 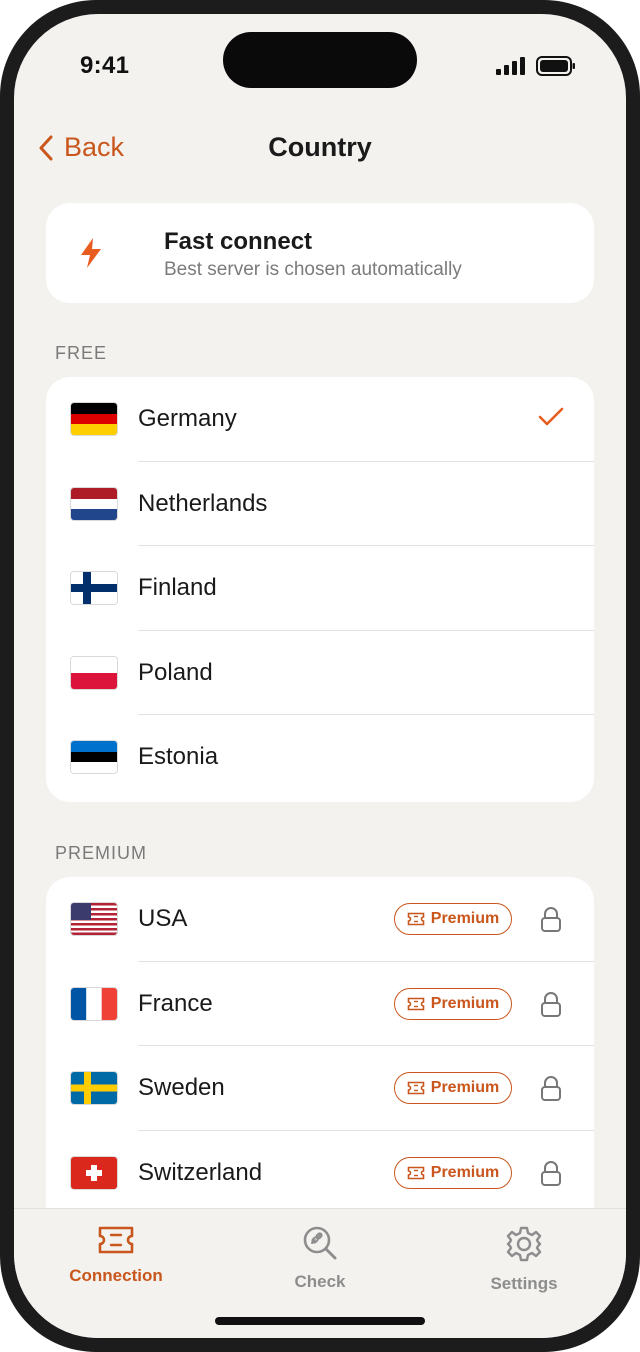 I want to click on estonia-flag-icon, so click(x=94, y=757).